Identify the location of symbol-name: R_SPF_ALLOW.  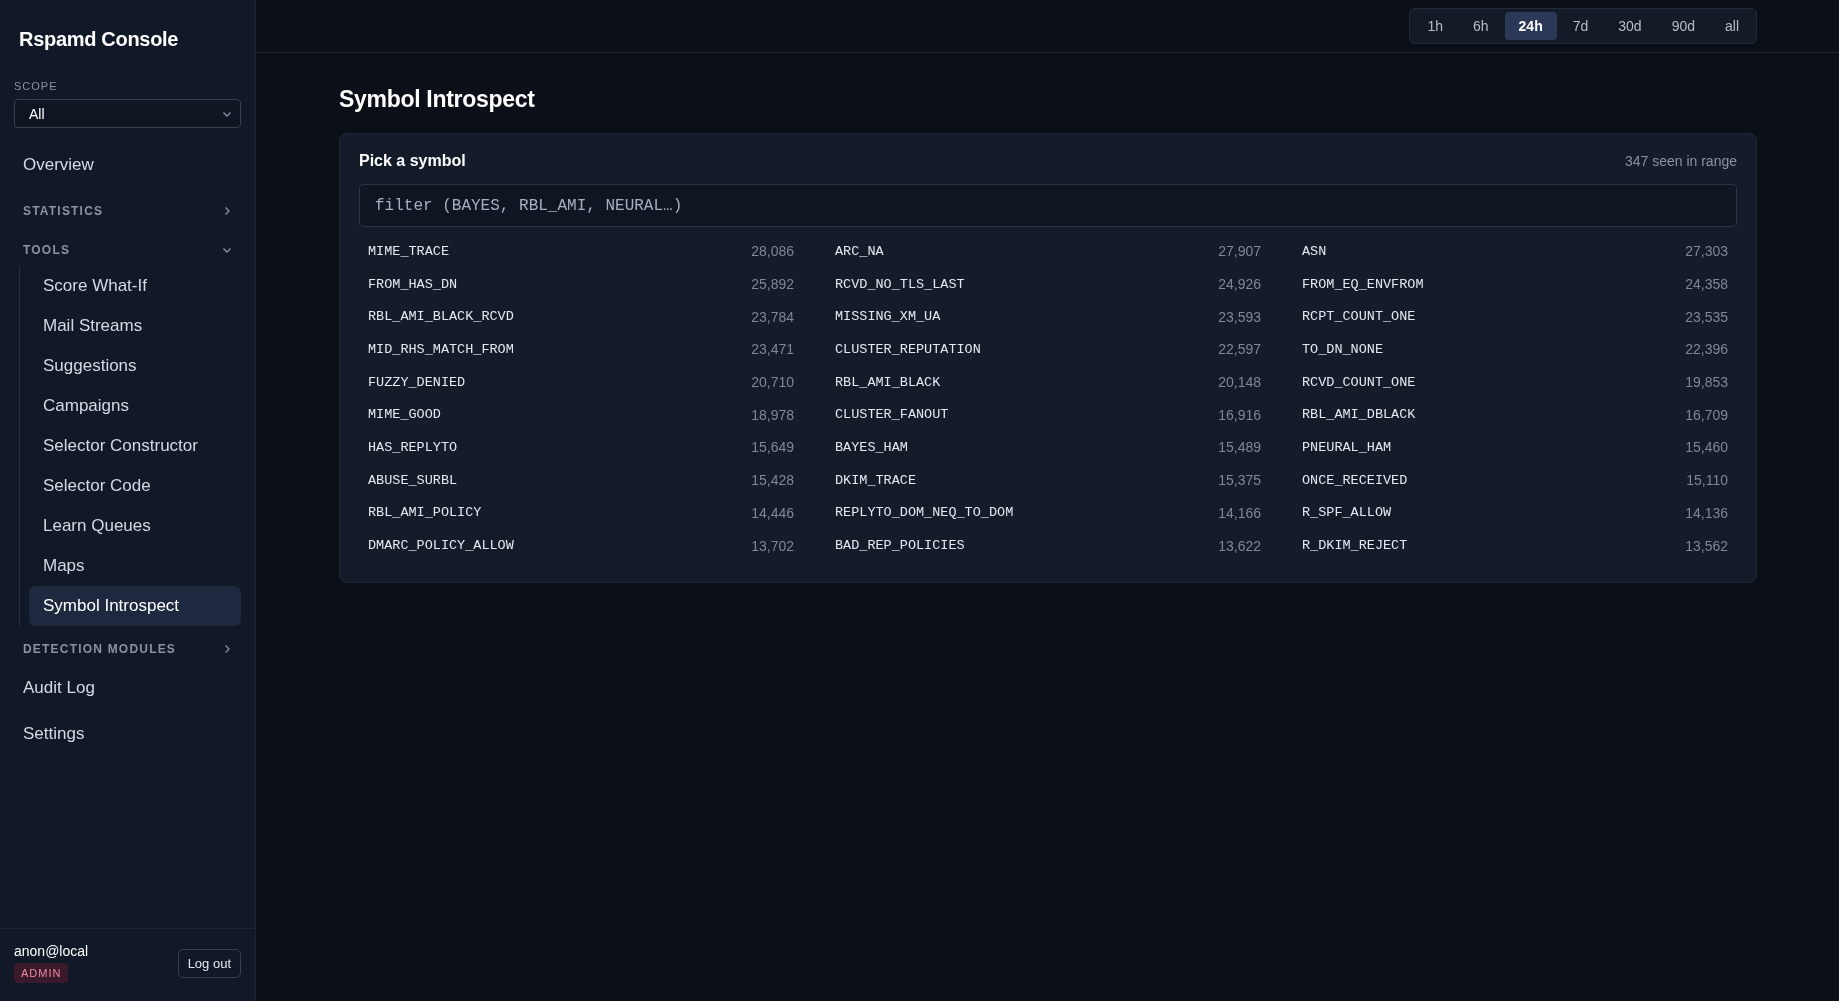
(1347, 513).